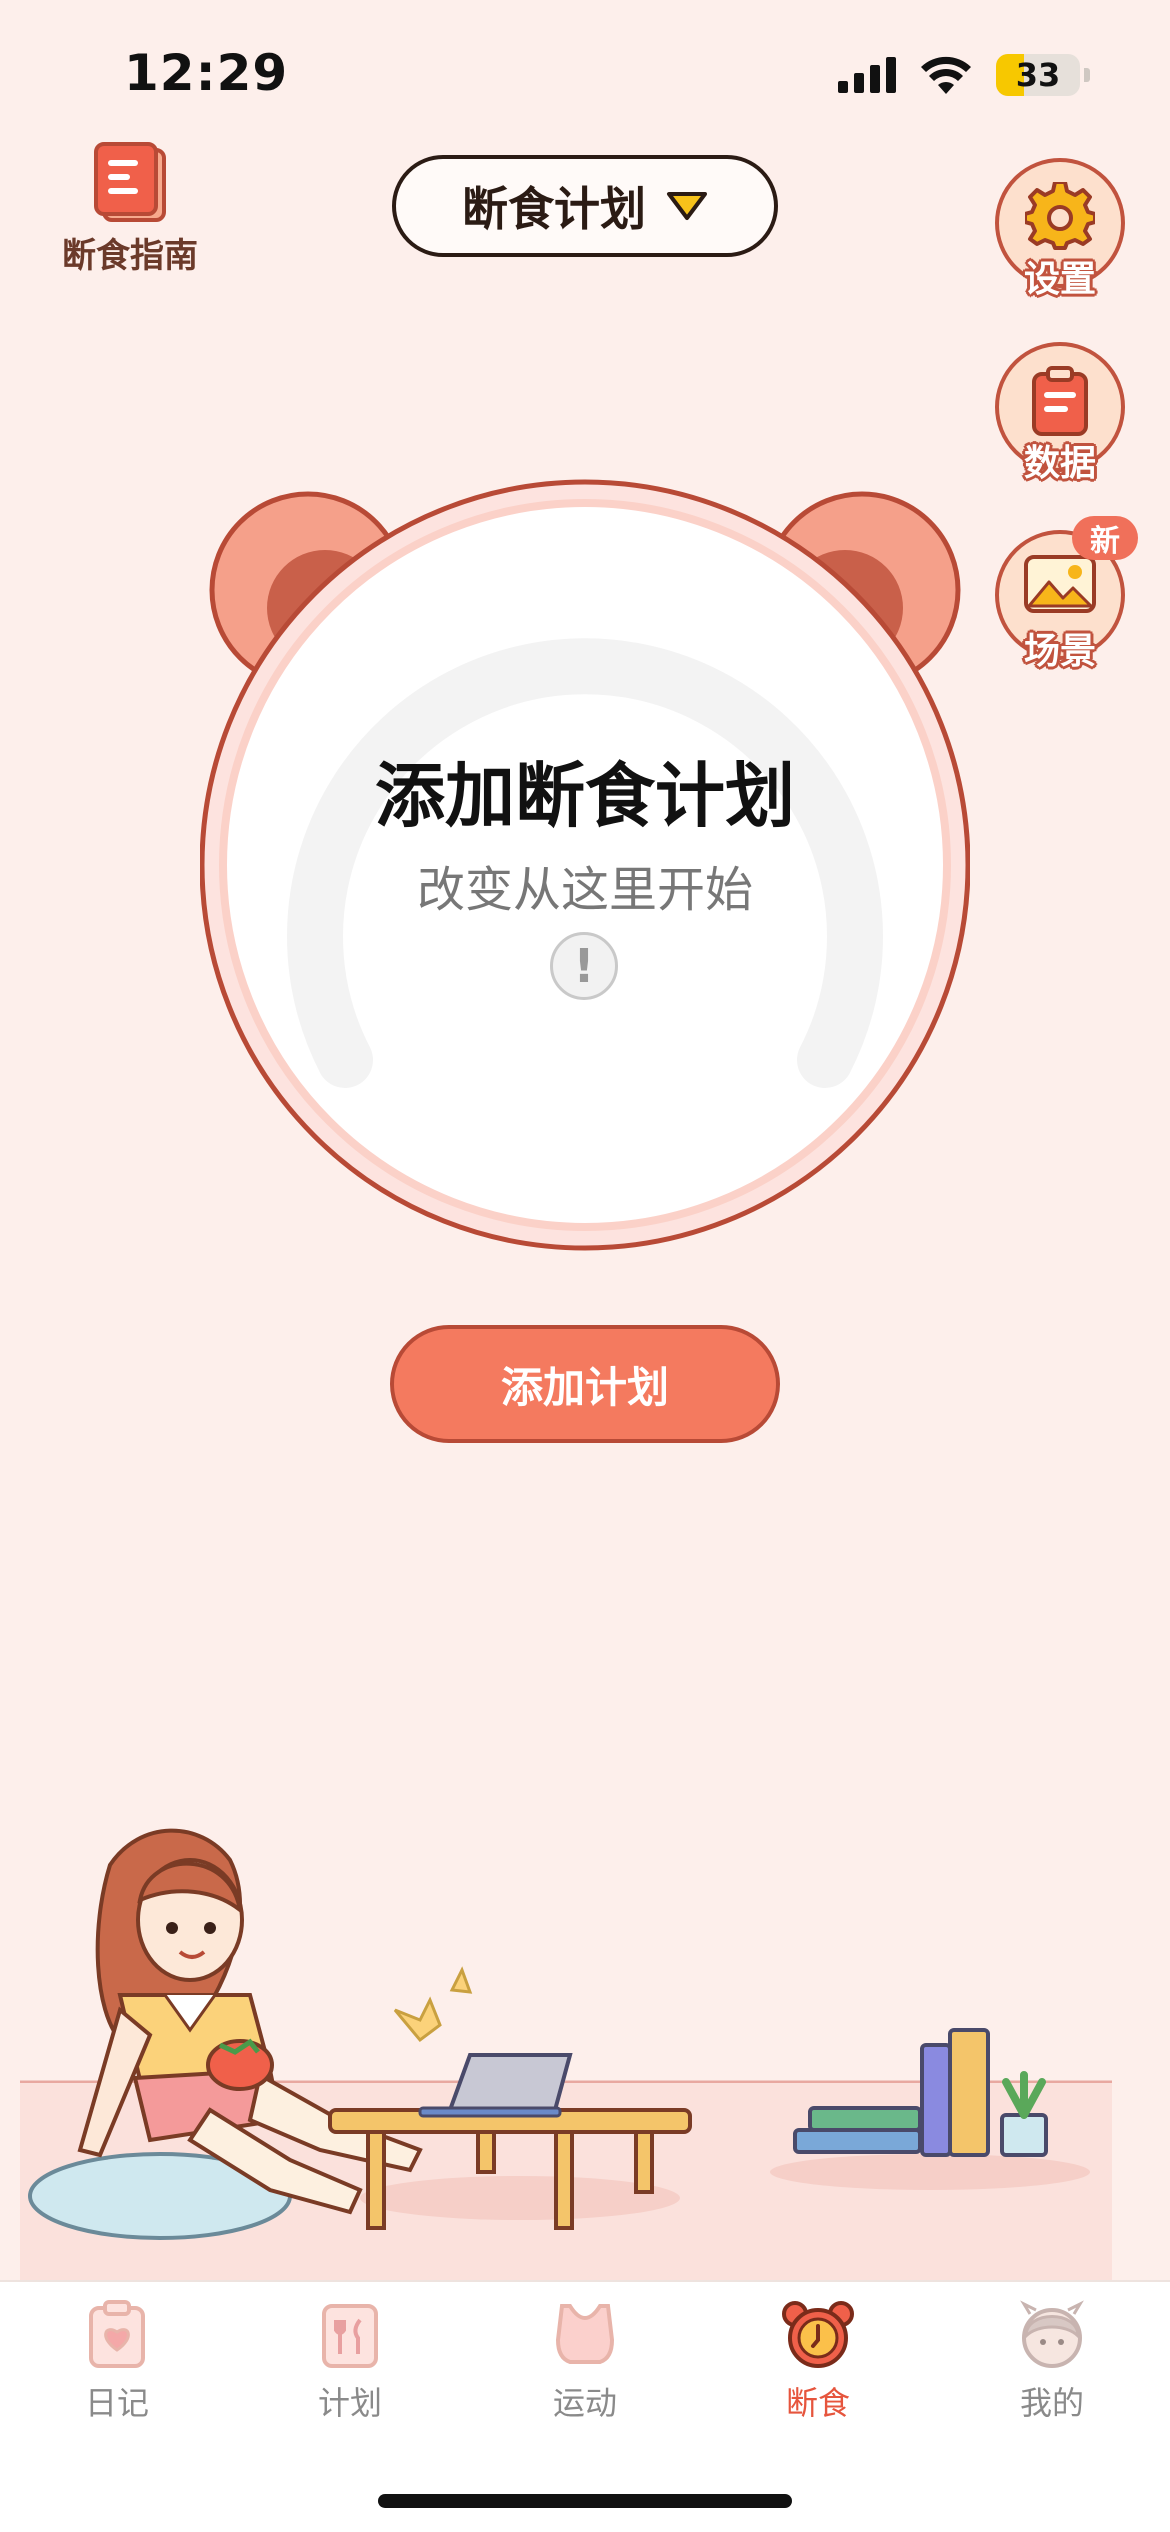 This screenshot has width=1170, height=2532. Describe the element at coordinates (130, 182) in the screenshot. I see `guide-book-icon` at that location.